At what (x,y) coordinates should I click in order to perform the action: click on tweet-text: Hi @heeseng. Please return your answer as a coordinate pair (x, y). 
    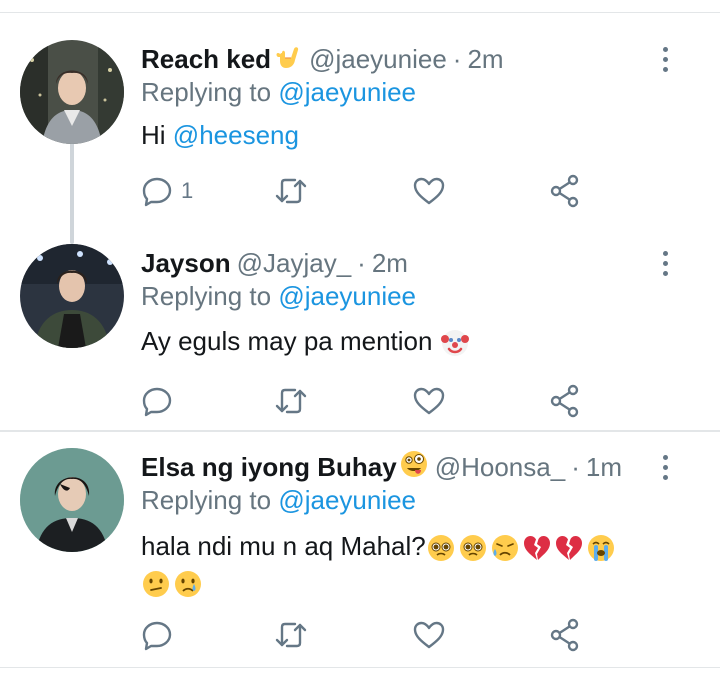
    Looking at the image, I should click on (411, 135).